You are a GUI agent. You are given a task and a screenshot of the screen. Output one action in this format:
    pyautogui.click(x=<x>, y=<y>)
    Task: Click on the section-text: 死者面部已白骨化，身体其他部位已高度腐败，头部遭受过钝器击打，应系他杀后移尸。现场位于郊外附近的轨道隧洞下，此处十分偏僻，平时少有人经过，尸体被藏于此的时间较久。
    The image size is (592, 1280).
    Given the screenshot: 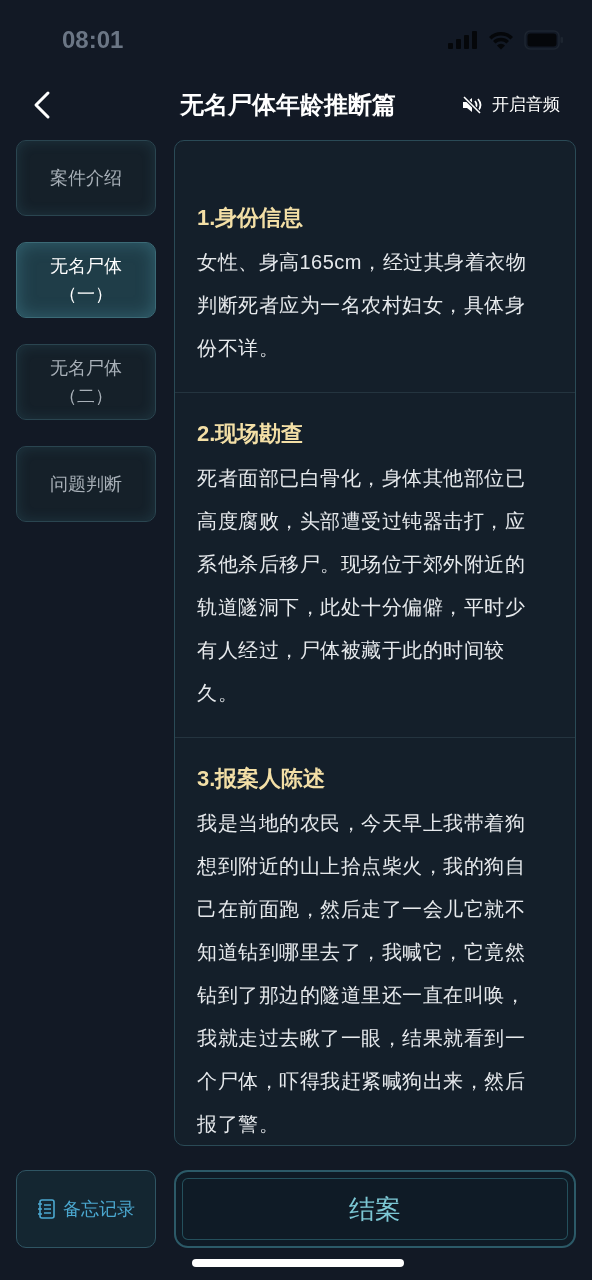 What is the action you would take?
    pyautogui.click(x=361, y=586)
    